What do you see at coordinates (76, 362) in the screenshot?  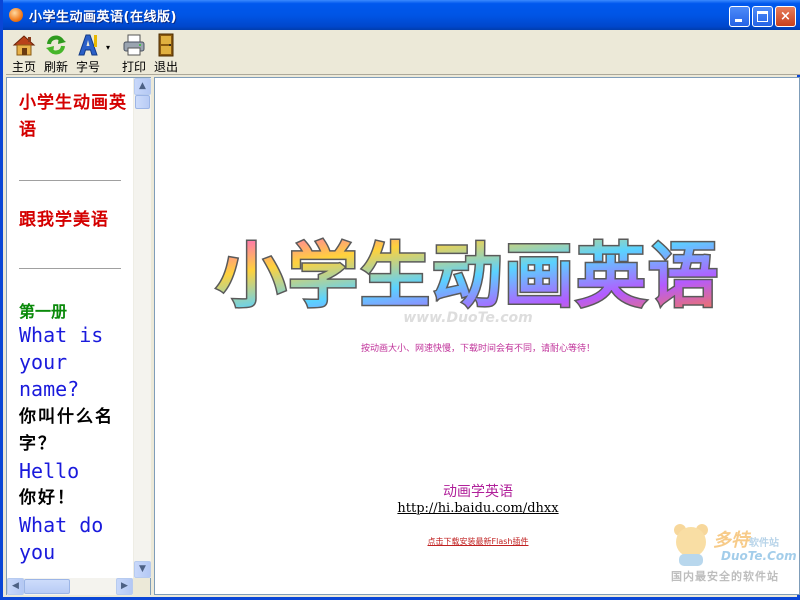 I see `lesson-link-en: What is your name?` at bounding box center [76, 362].